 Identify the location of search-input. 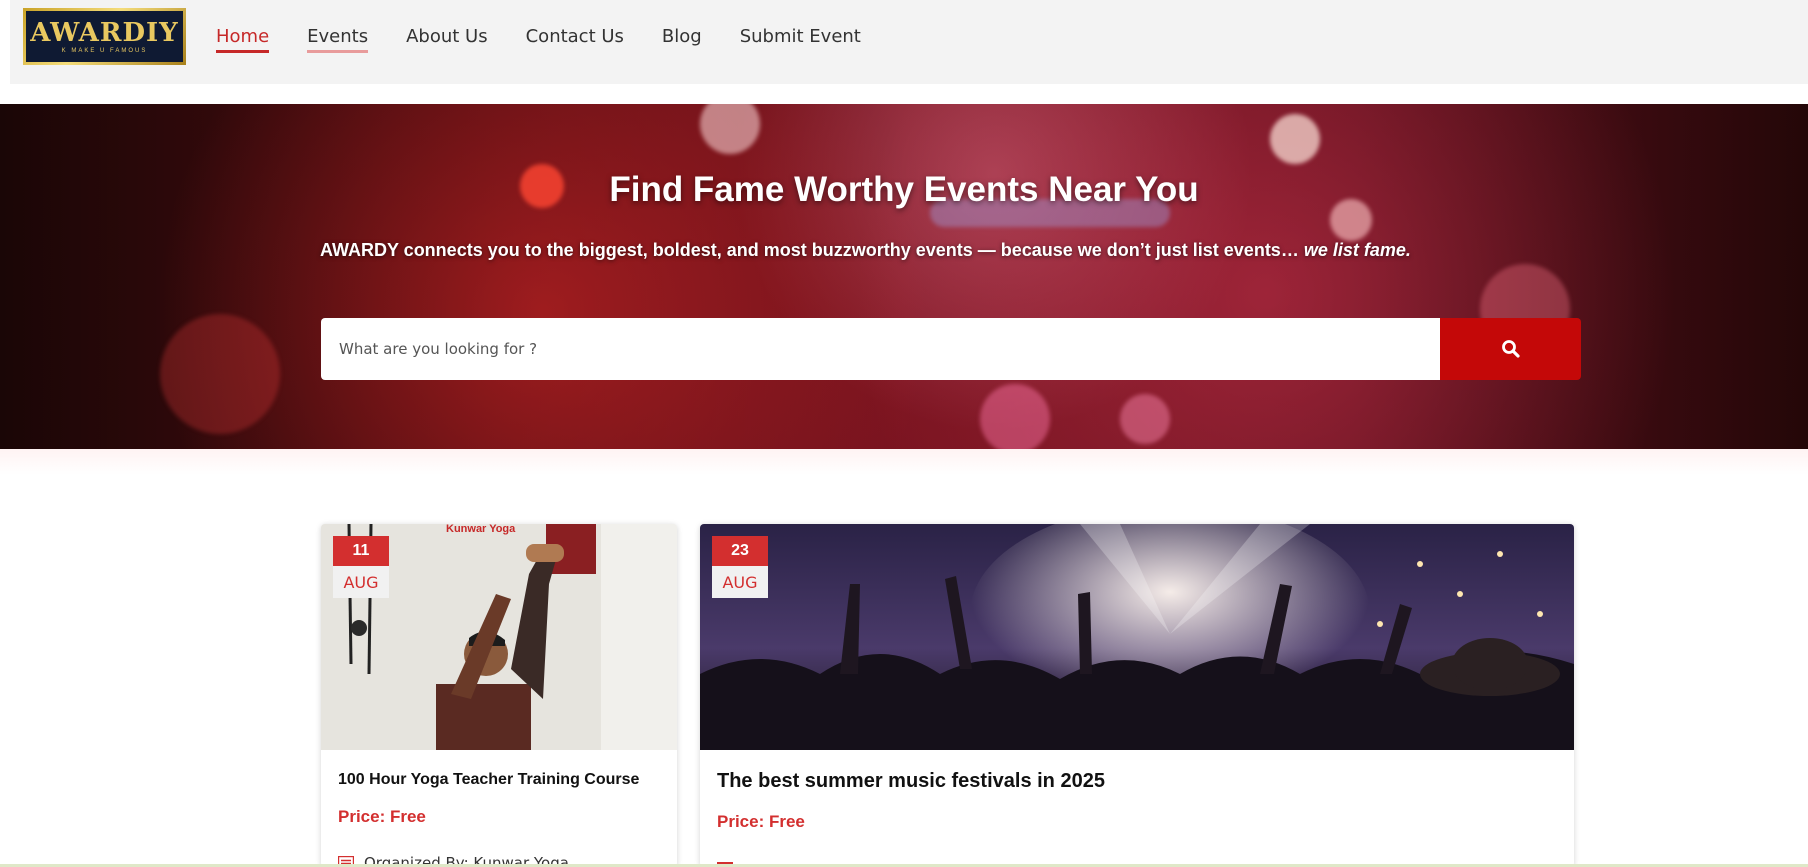
(880, 349).